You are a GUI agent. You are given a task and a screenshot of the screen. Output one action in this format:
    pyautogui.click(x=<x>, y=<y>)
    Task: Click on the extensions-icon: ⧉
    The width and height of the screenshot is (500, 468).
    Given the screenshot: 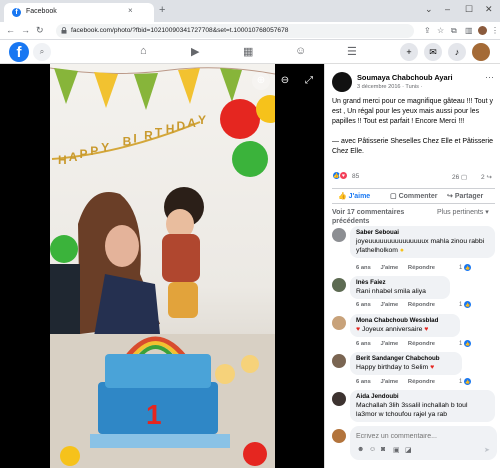 What is the action you would take?
    pyautogui.click(x=454, y=31)
    